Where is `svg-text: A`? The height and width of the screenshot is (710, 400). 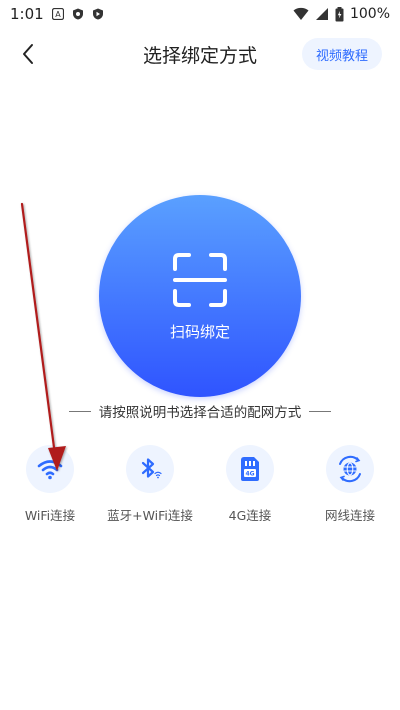 svg-text: A is located at coordinates (58, 14).